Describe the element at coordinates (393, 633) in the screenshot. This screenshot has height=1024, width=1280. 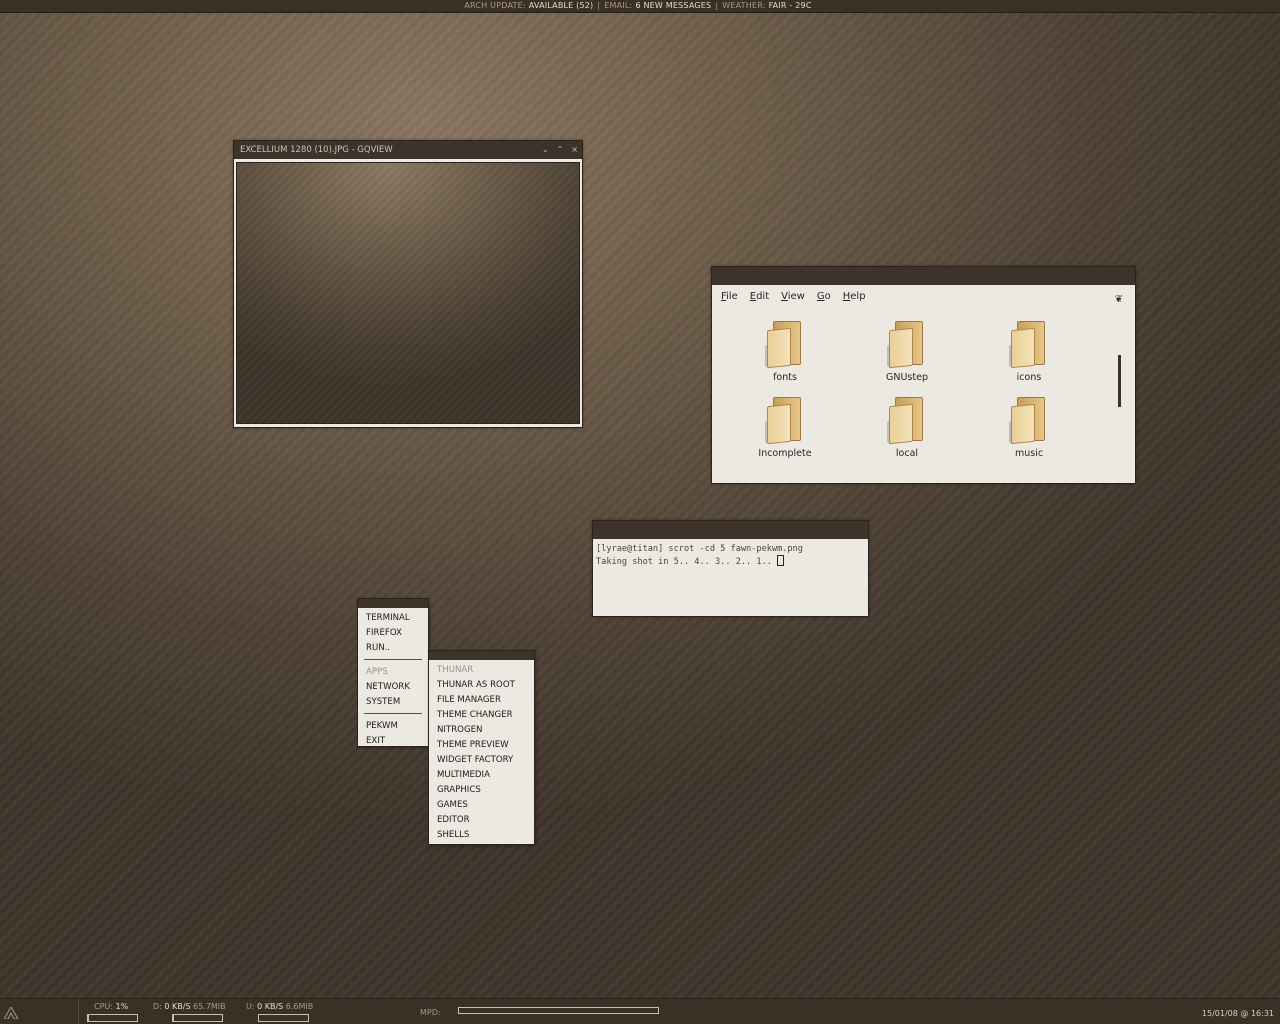
I see `menu-item-firefox: FIREFOX` at that location.